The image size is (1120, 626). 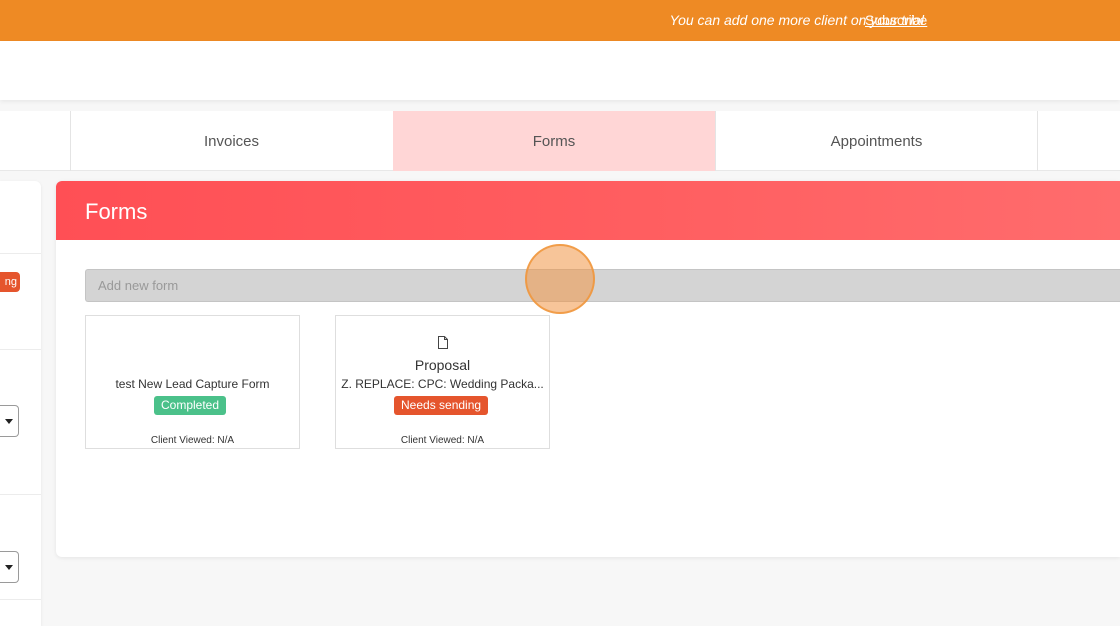 I want to click on tab-forms: Forms, so click(x=554, y=141).